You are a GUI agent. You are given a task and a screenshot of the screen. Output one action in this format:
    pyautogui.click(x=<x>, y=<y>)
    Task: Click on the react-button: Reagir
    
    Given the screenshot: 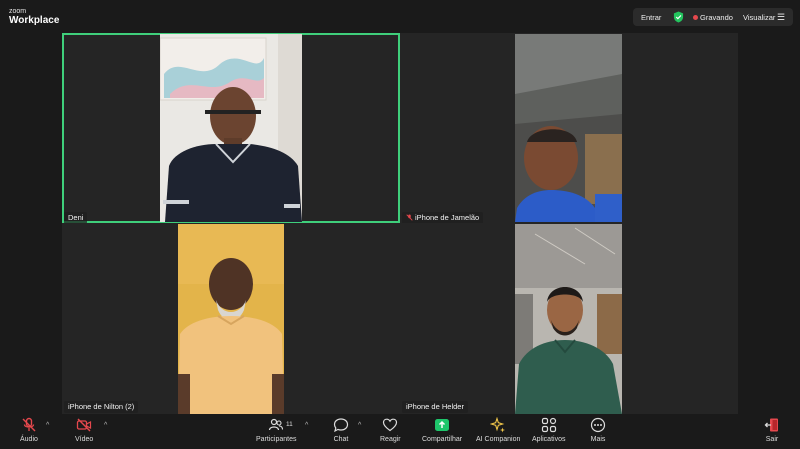 What is the action you would take?
    pyautogui.click(x=390, y=430)
    